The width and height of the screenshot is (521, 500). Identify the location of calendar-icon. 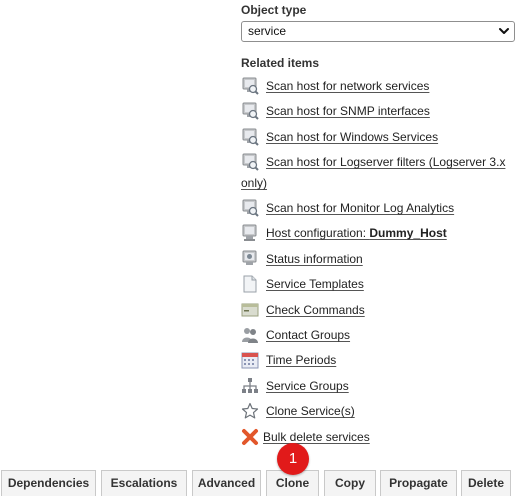
(250, 360).